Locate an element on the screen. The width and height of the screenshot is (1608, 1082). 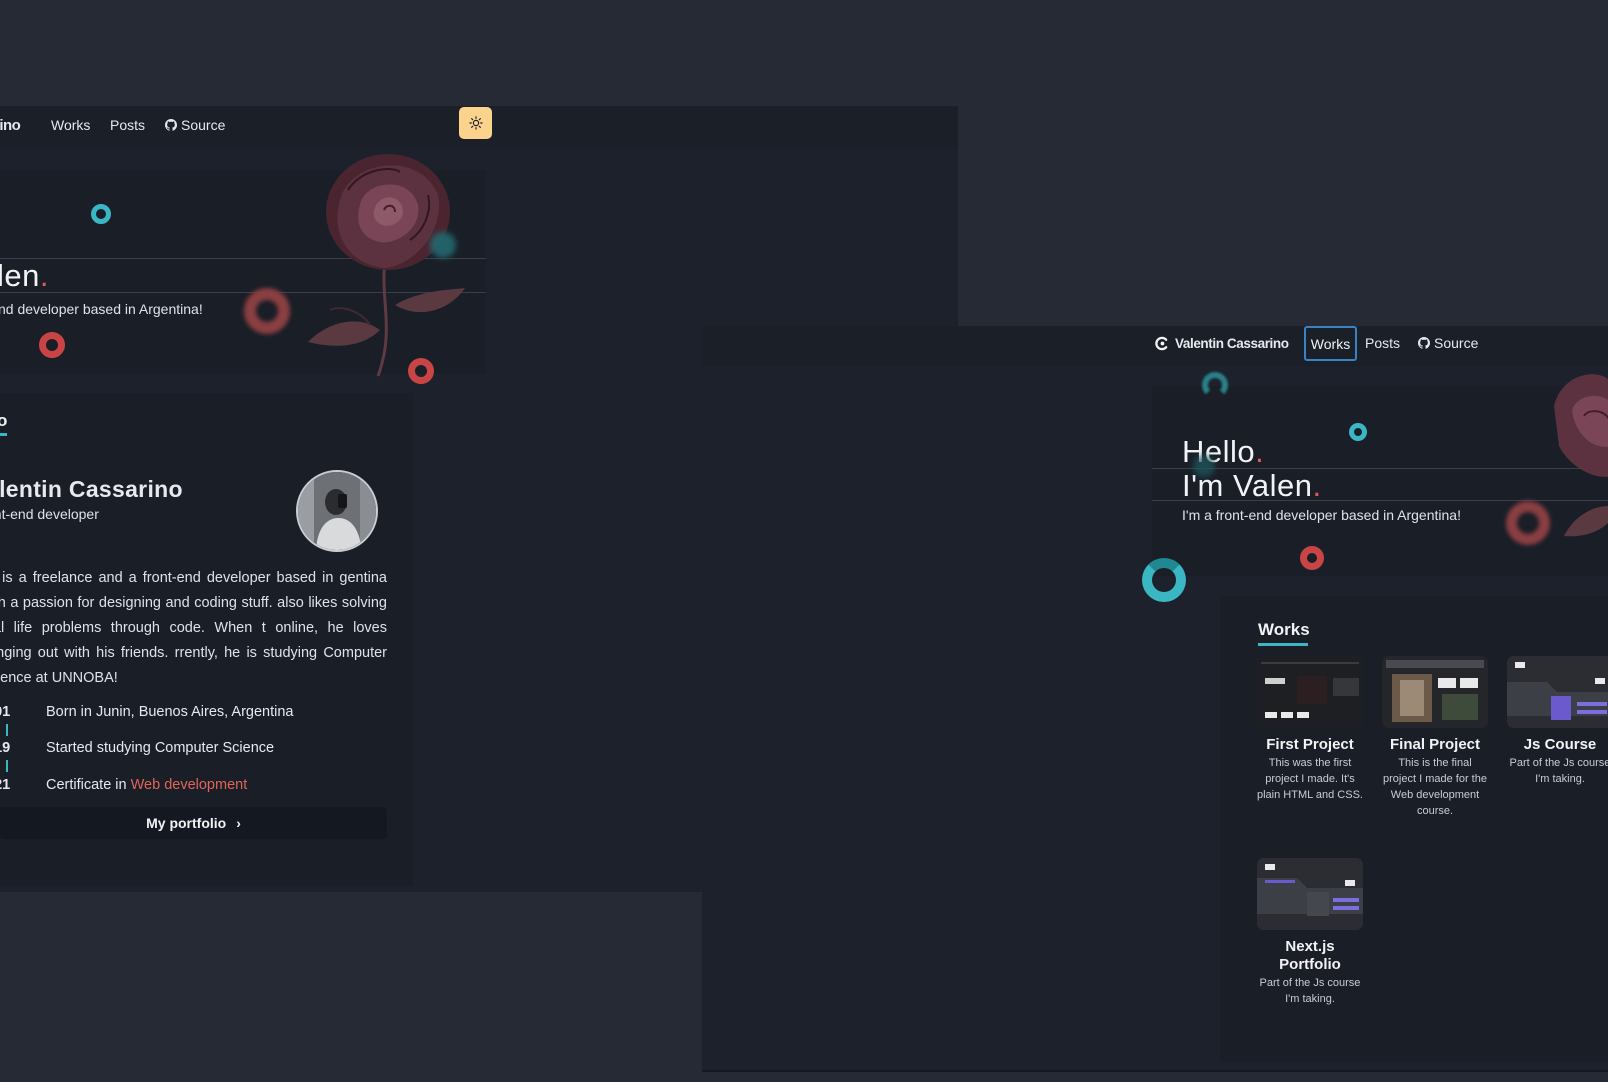
right-navbar: Valentin Cassarino Works Posts Source is located at coordinates (1155, 346).